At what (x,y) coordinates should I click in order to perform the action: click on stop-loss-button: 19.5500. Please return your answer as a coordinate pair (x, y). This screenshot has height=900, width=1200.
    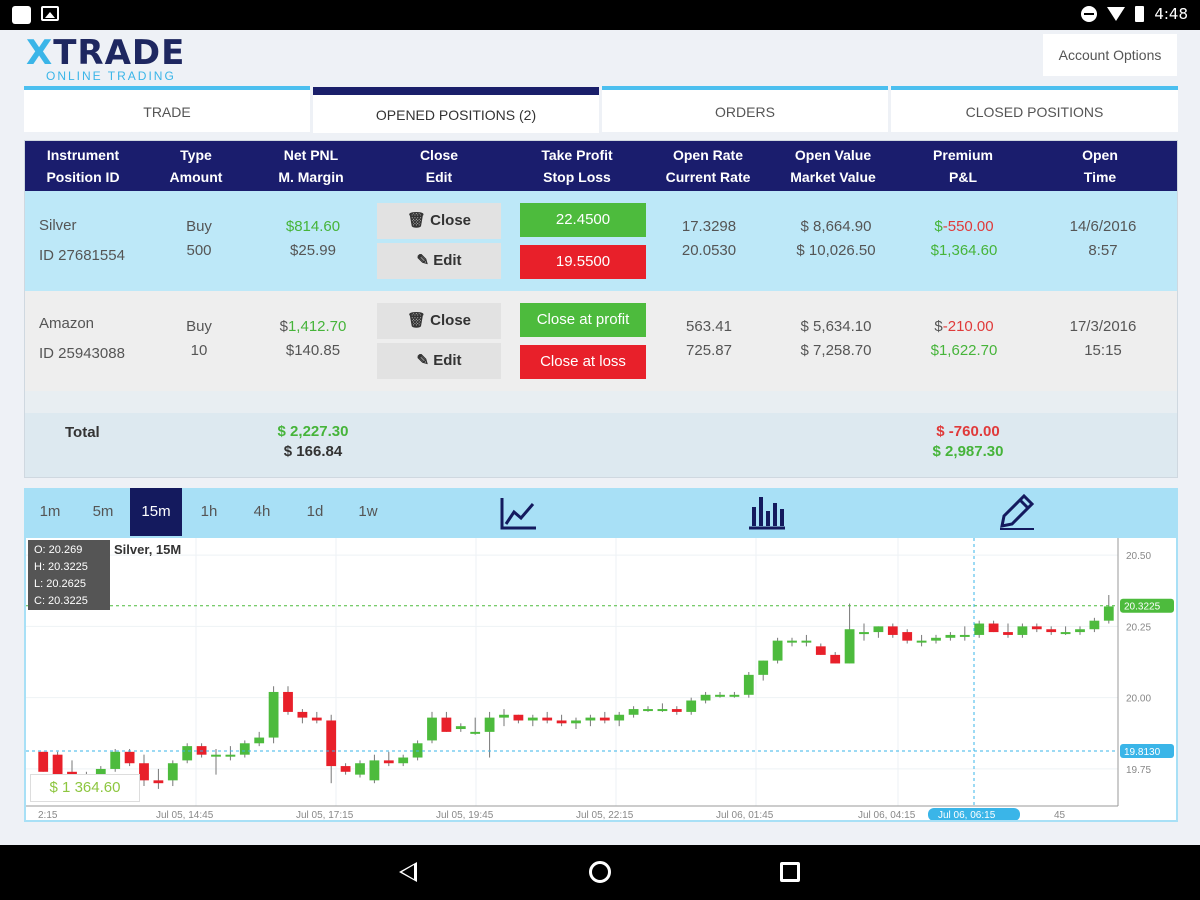
    Looking at the image, I should click on (583, 262).